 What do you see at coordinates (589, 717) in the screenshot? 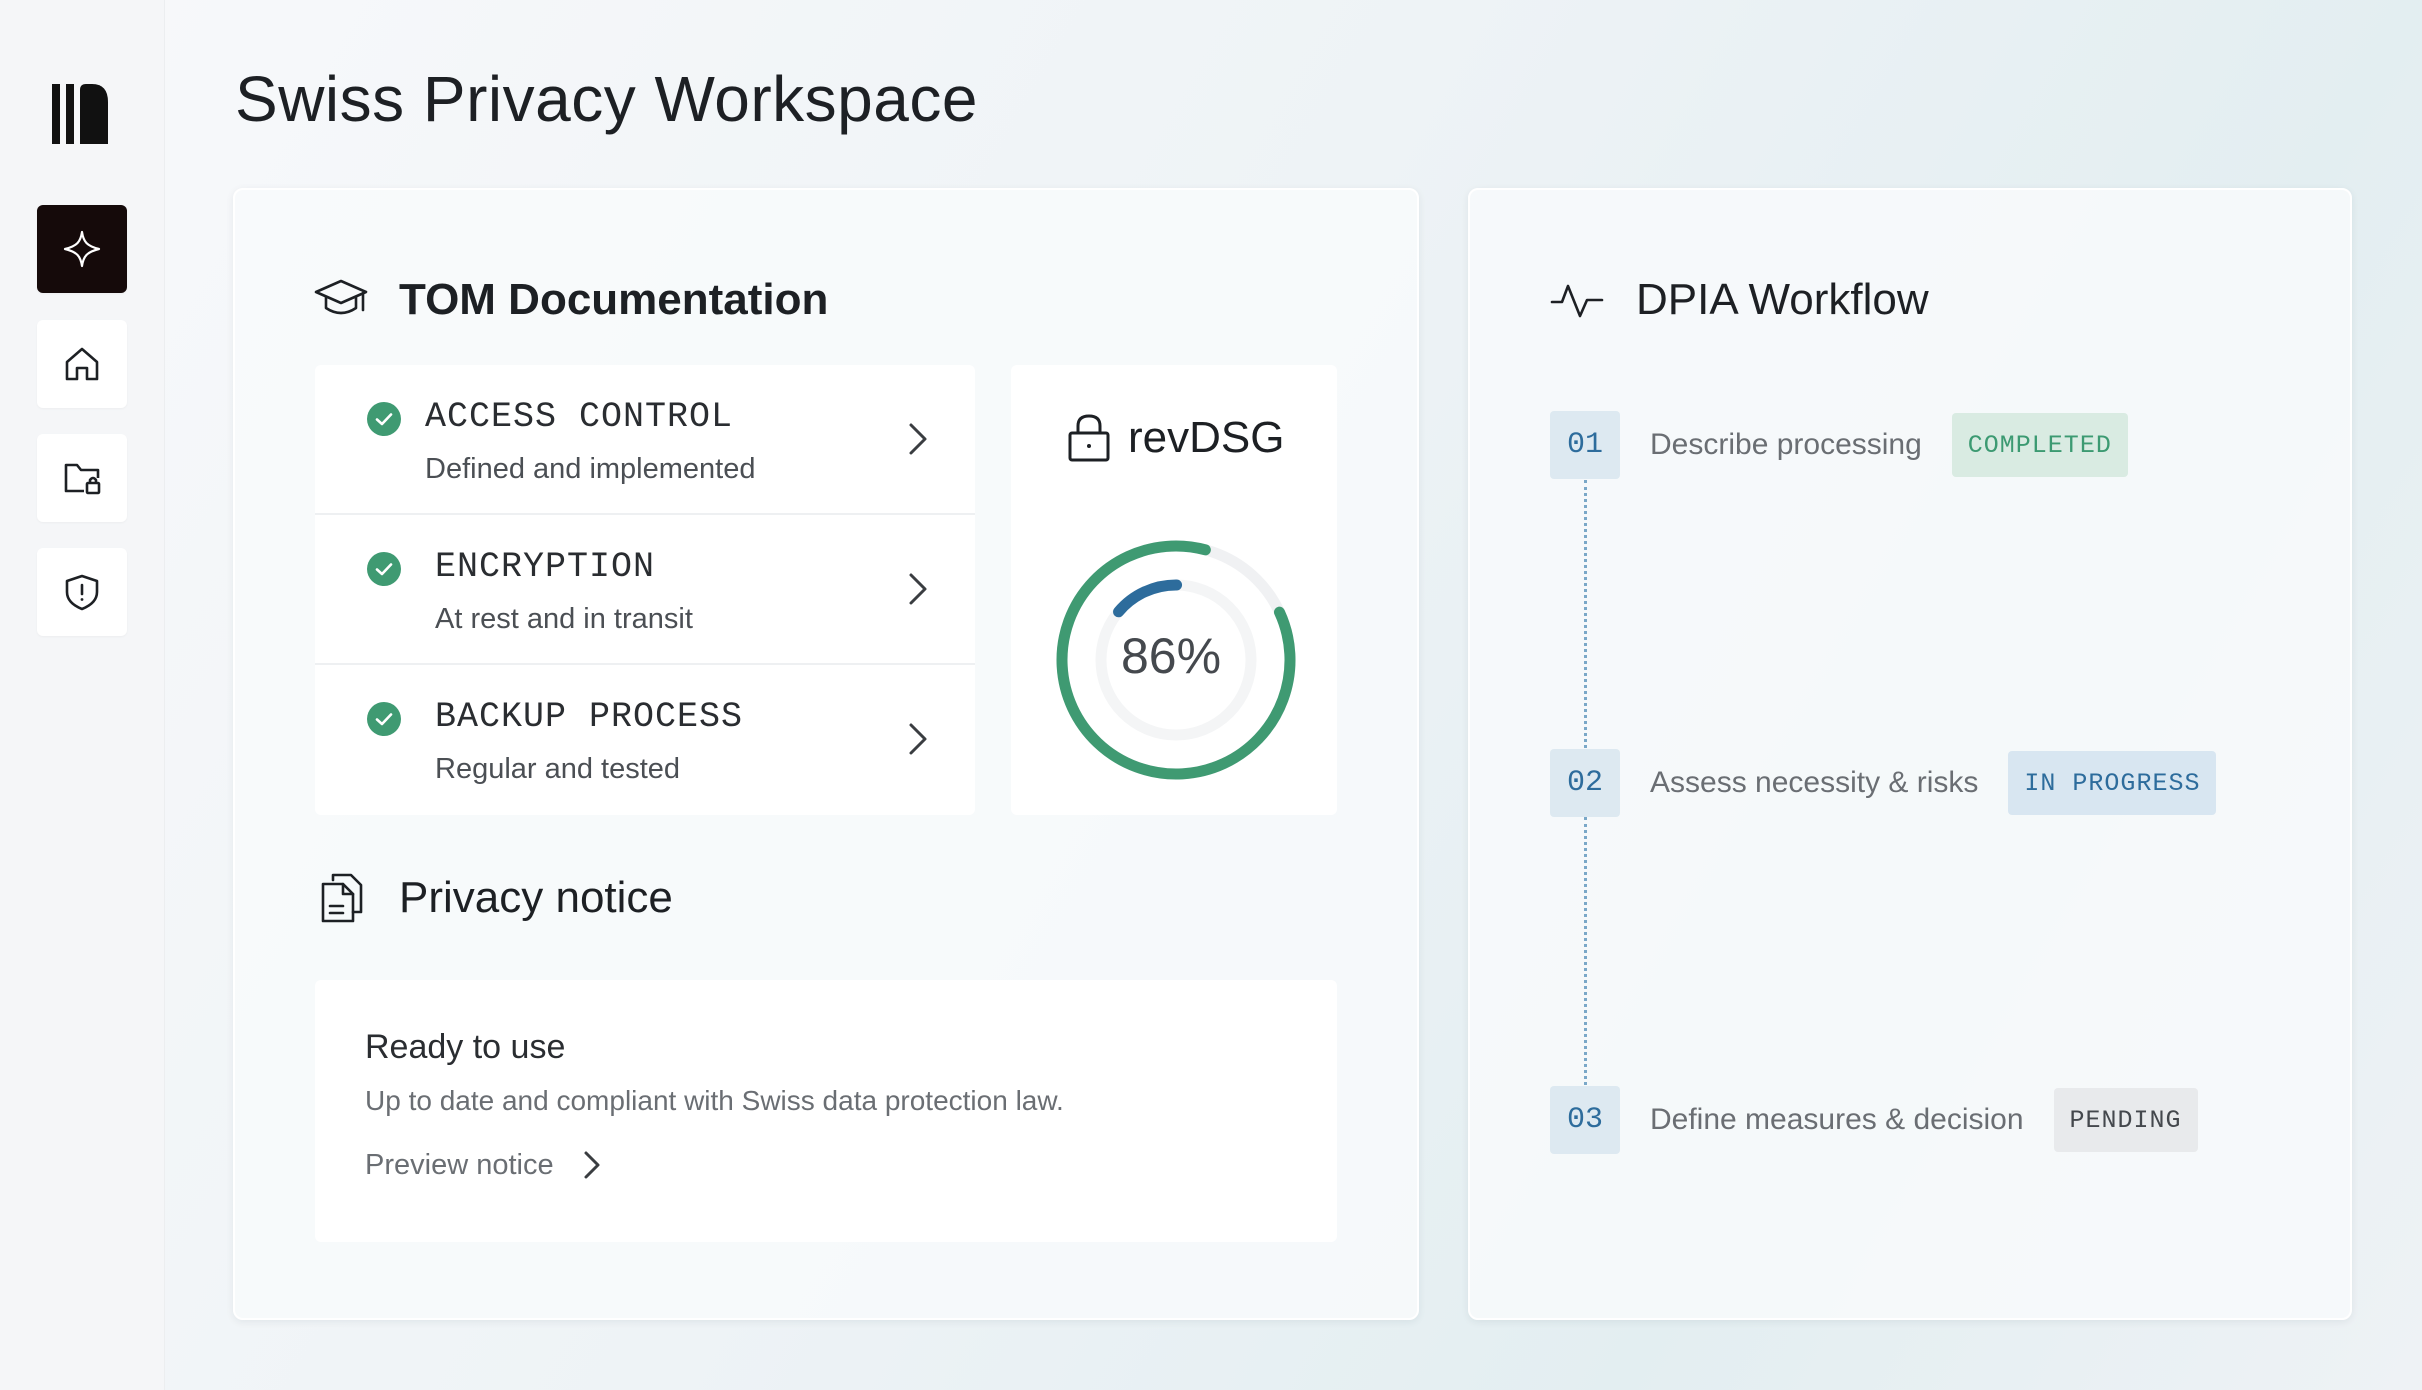
I see `tom-item-name: BACKUP PROCESS` at bounding box center [589, 717].